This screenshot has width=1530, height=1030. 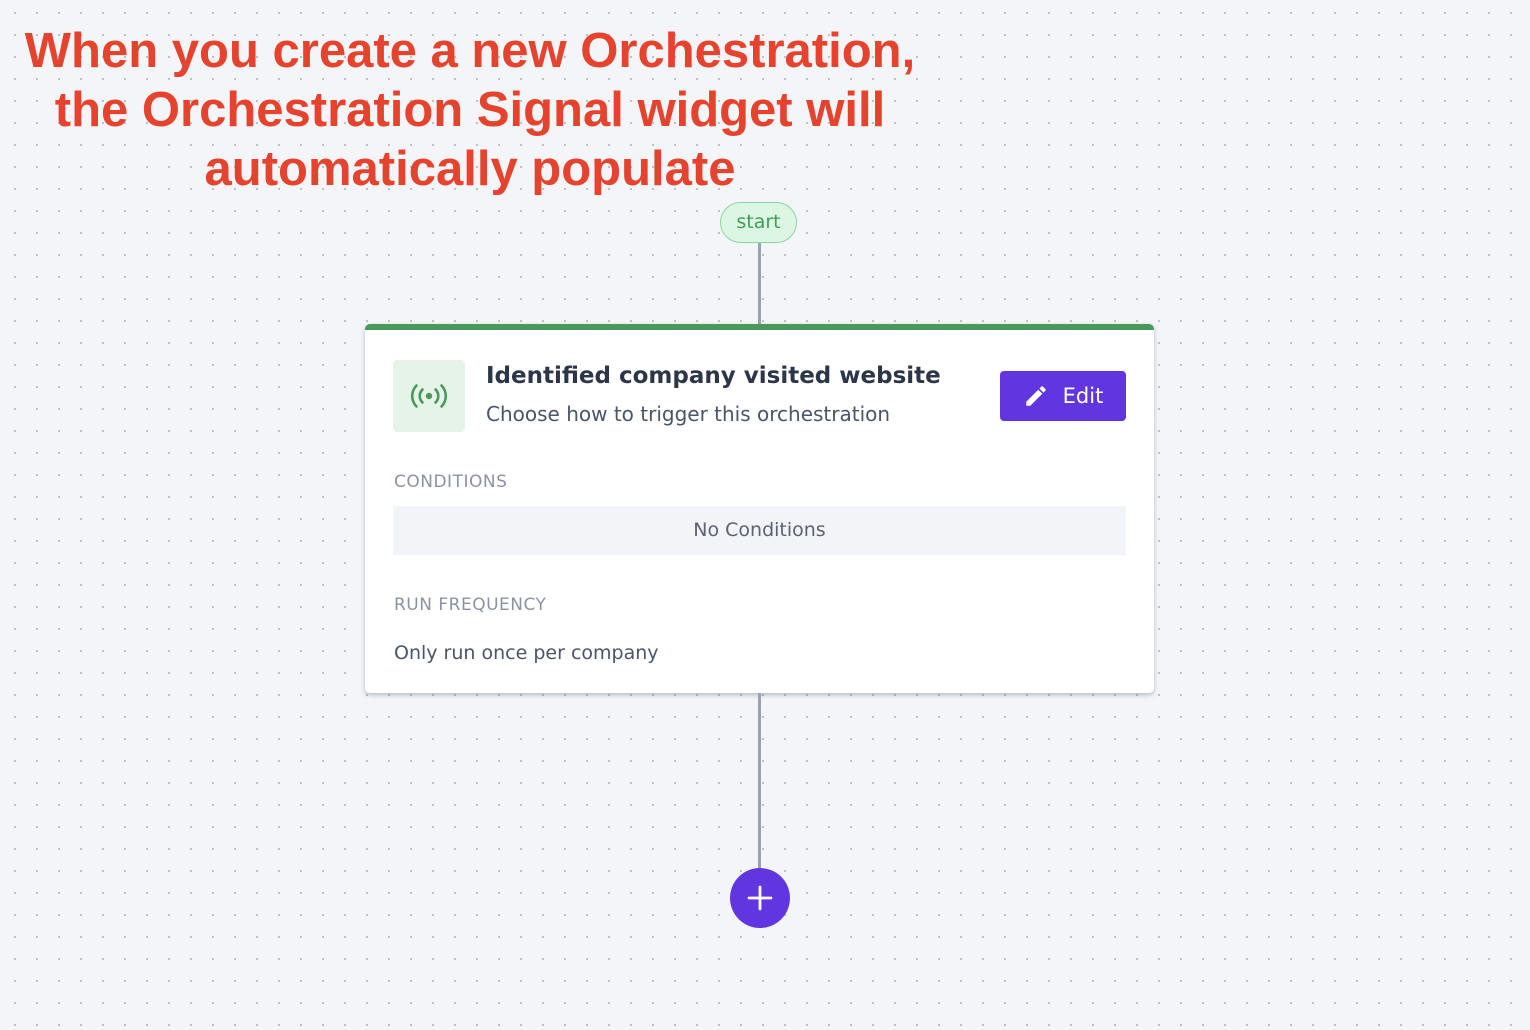 What do you see at coordinates (470, 169) in the screenshot?
I see `annotation-line-3: automatically populate` at bounding box center [470, 169].